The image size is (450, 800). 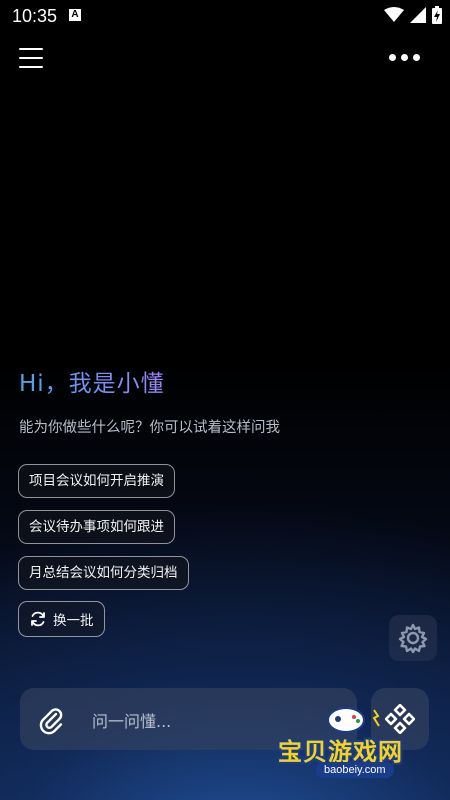 What do you see at coordinates (394, 14) in the screenshot?
I see `wifi-icon` at bounding box center [394, 14].